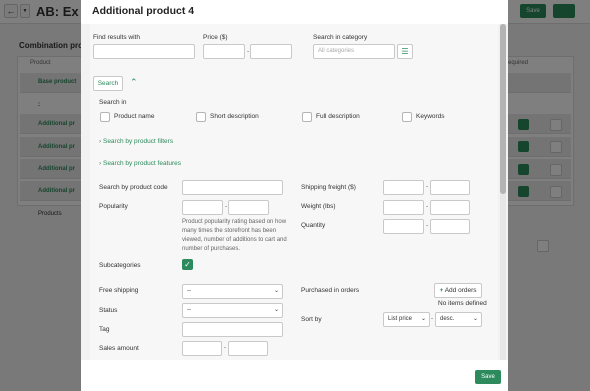 The image size is (590, 391). Describe the element at coordinates (134, 116) in the screenshot. I see `product-name-label: Product name` at that location.